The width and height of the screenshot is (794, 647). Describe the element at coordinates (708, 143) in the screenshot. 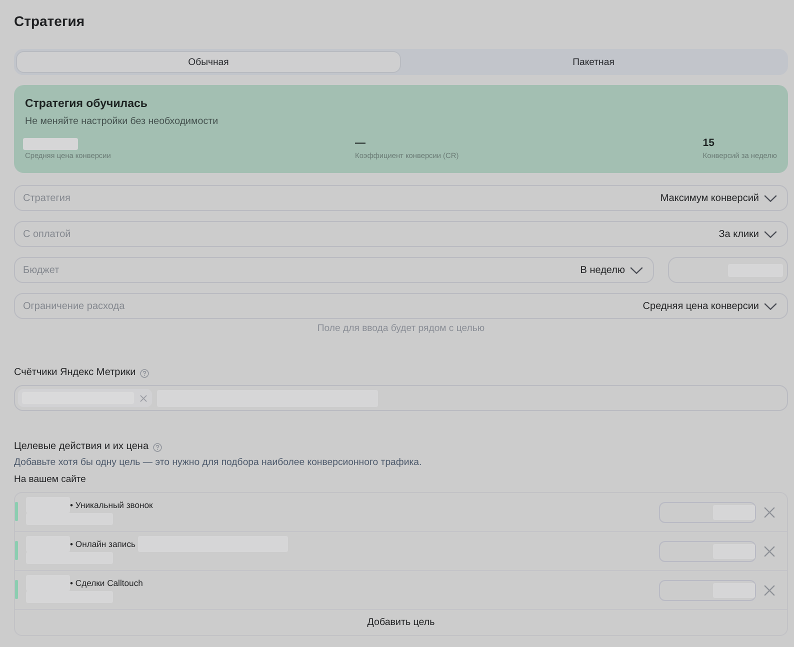

I see `metric-value: 15` at that location.